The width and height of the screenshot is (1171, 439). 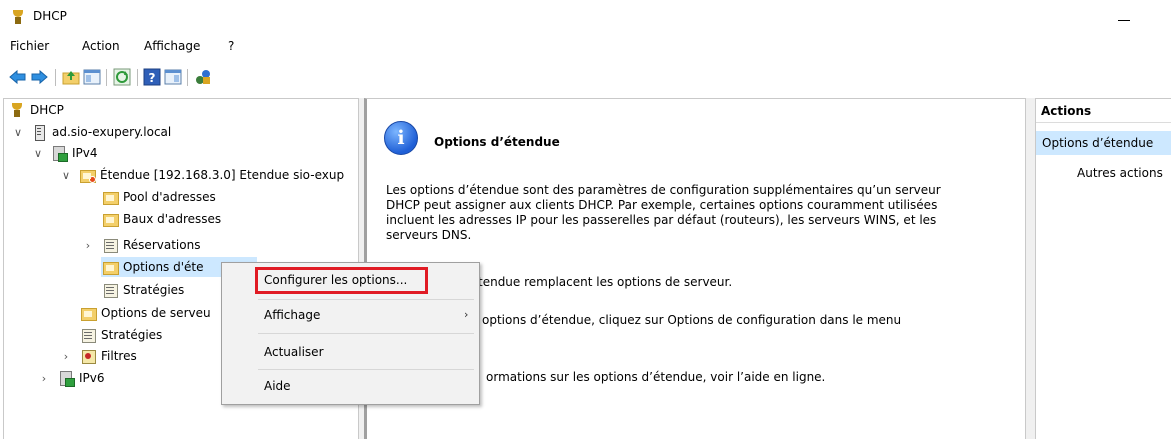 What do you see at coordinates (1103, 143) in the screenshot?
I see `actions-section-scope-options: Options d’étendue` at bounding box center [1103, 143].